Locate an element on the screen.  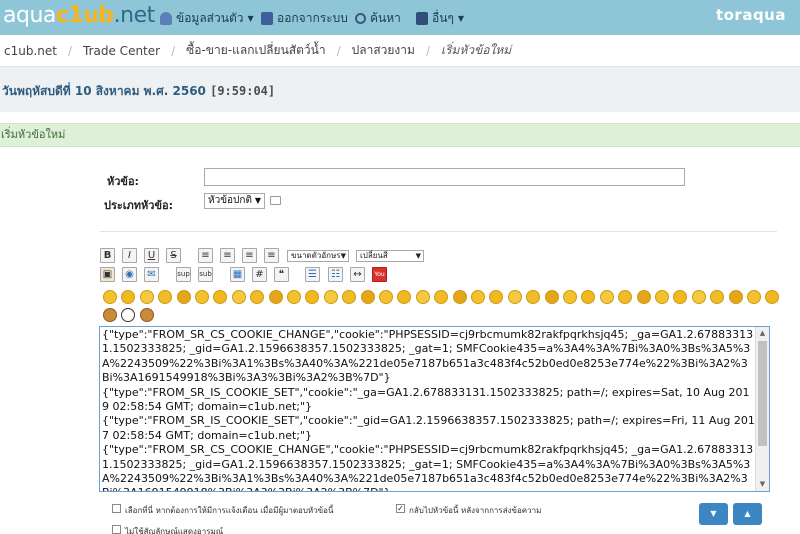
quote-button: ❝ is located at coordinates (281, 274).